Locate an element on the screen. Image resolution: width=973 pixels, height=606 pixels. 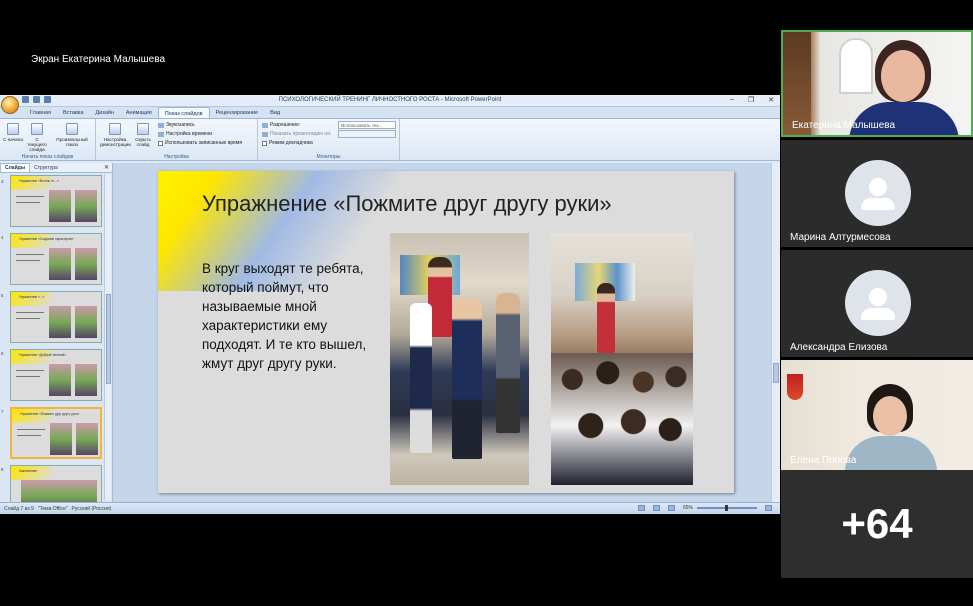
status-language: Русский (Россия) is located at coordinates (92, 509).